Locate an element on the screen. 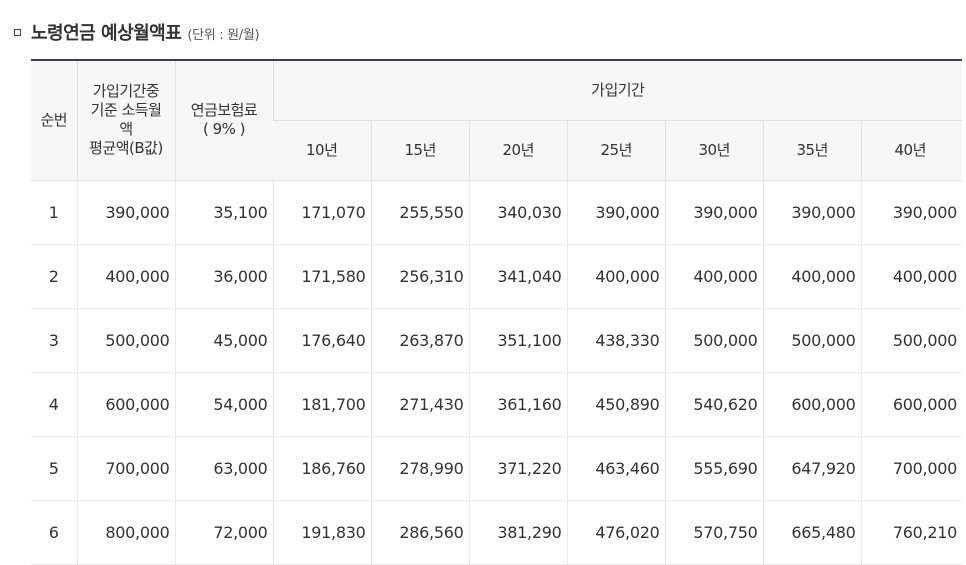 This screenshot has width=966, height=565. header-period: 20년 is located at coordinates (517, 150).